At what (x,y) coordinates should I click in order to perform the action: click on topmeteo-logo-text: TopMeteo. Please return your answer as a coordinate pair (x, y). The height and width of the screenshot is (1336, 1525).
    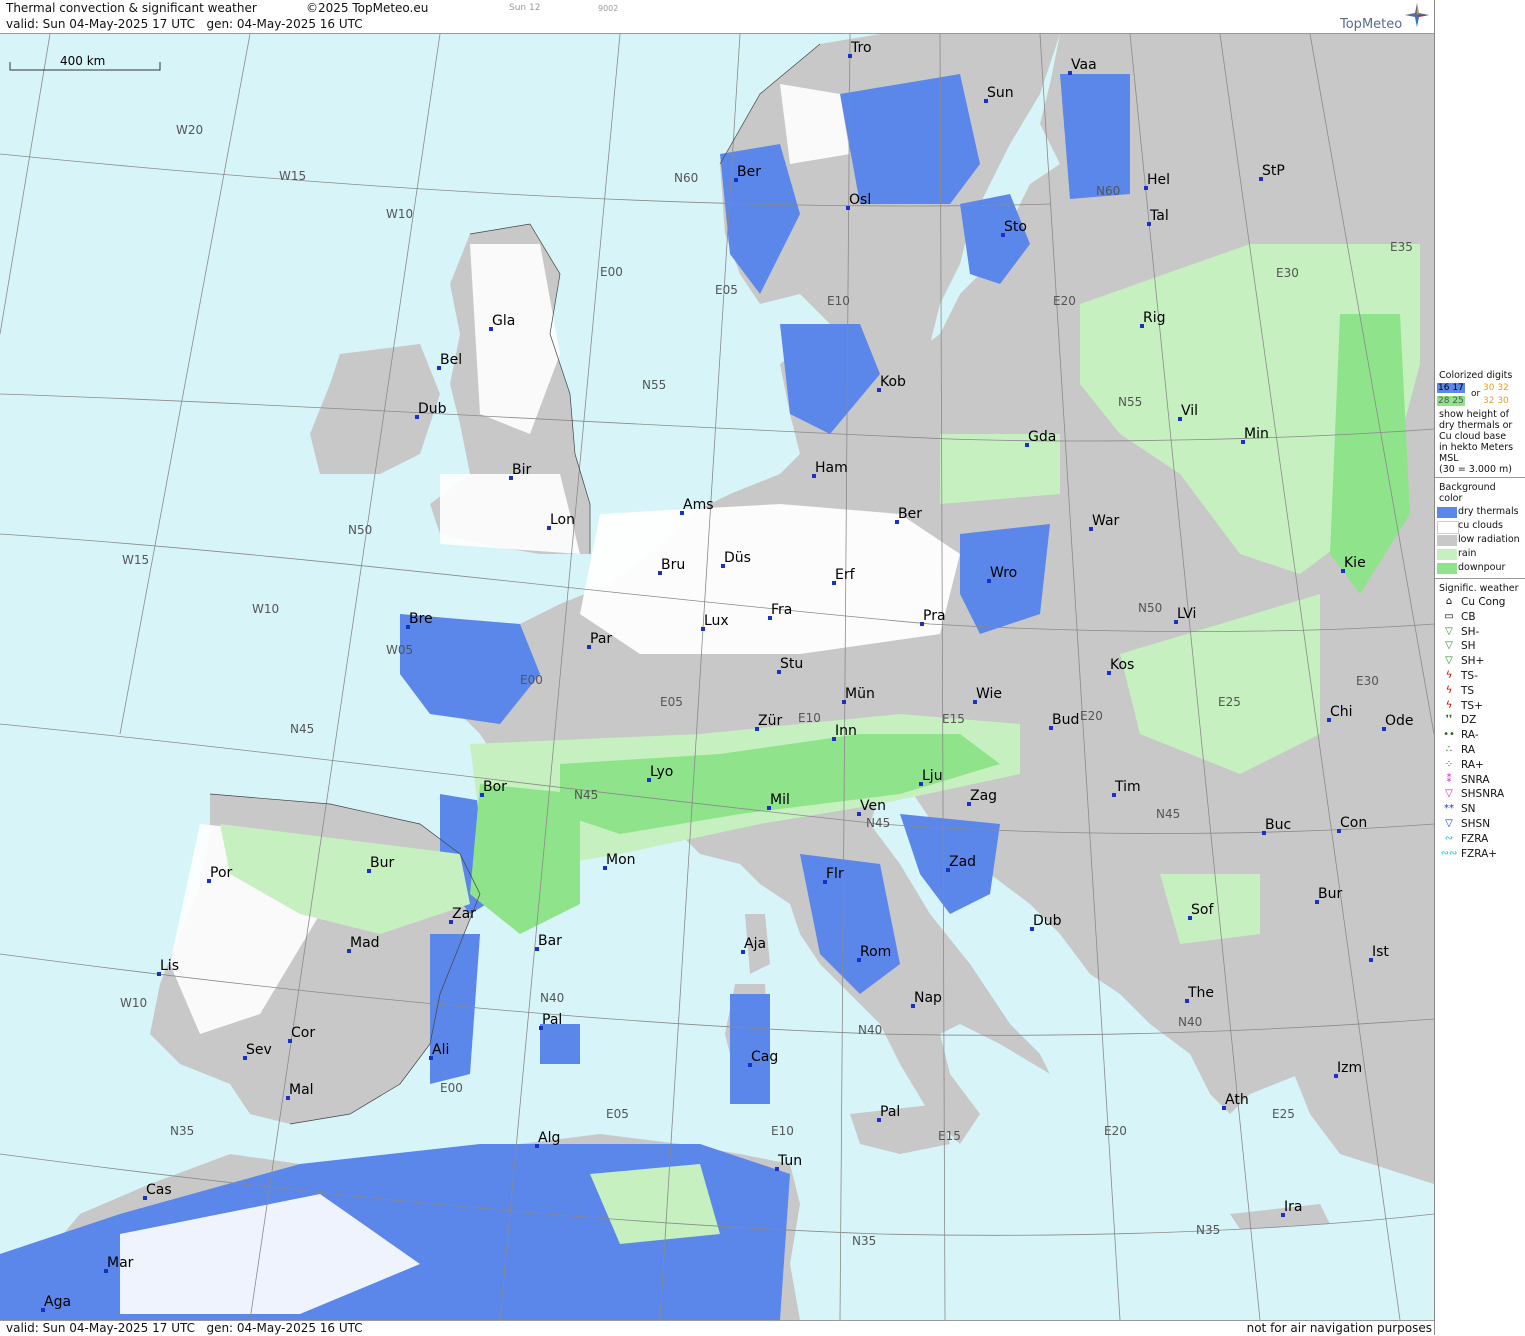
    Looking at the image, I should click on (1371, 24).